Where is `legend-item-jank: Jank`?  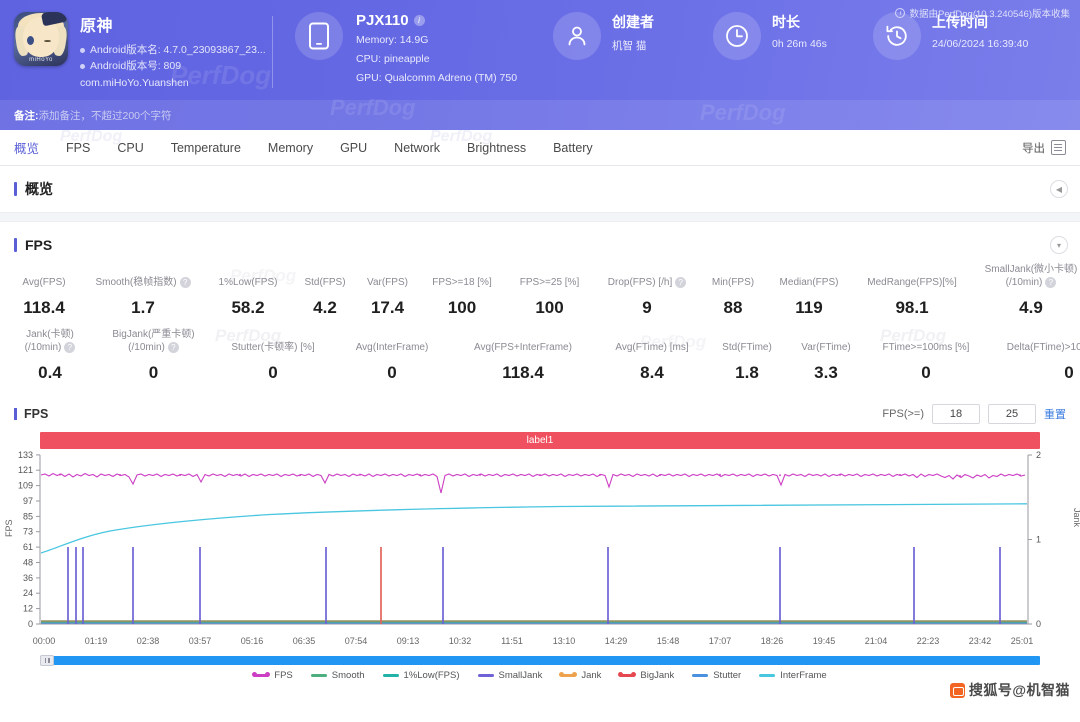
legend-item-jank: Jank is located at coordinates (580, 675).